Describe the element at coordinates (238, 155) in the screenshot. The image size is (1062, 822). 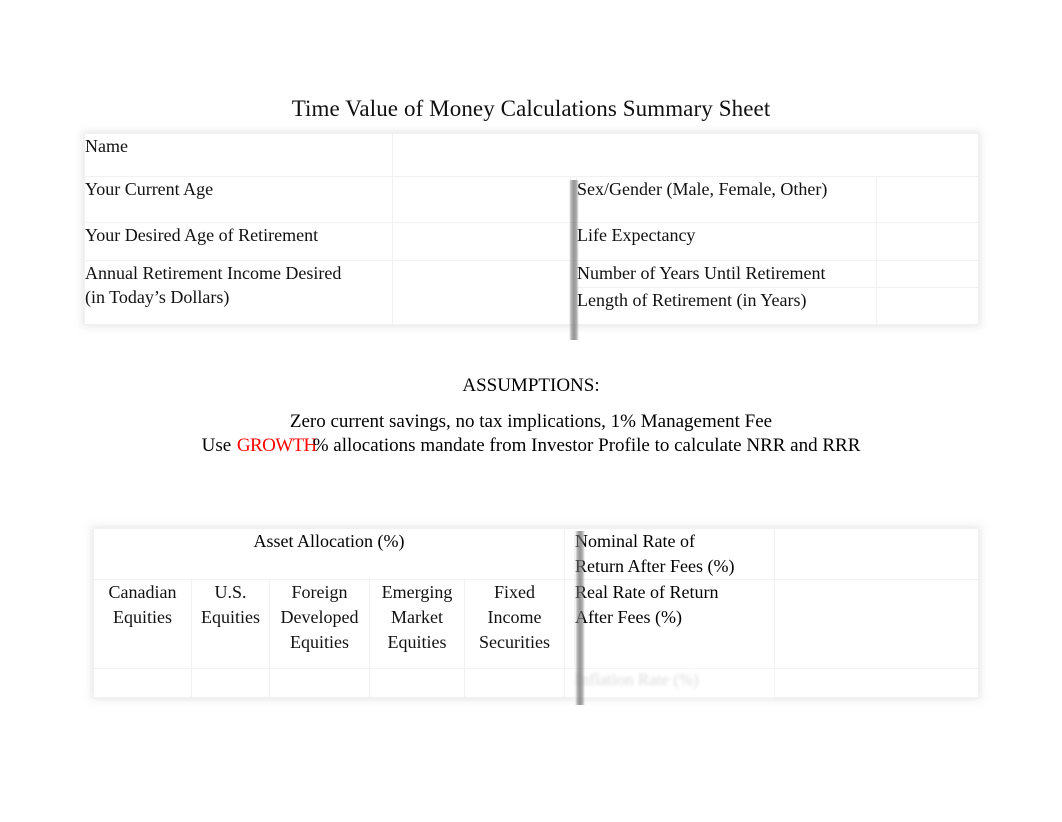
I see `label-name: Name` at that location.